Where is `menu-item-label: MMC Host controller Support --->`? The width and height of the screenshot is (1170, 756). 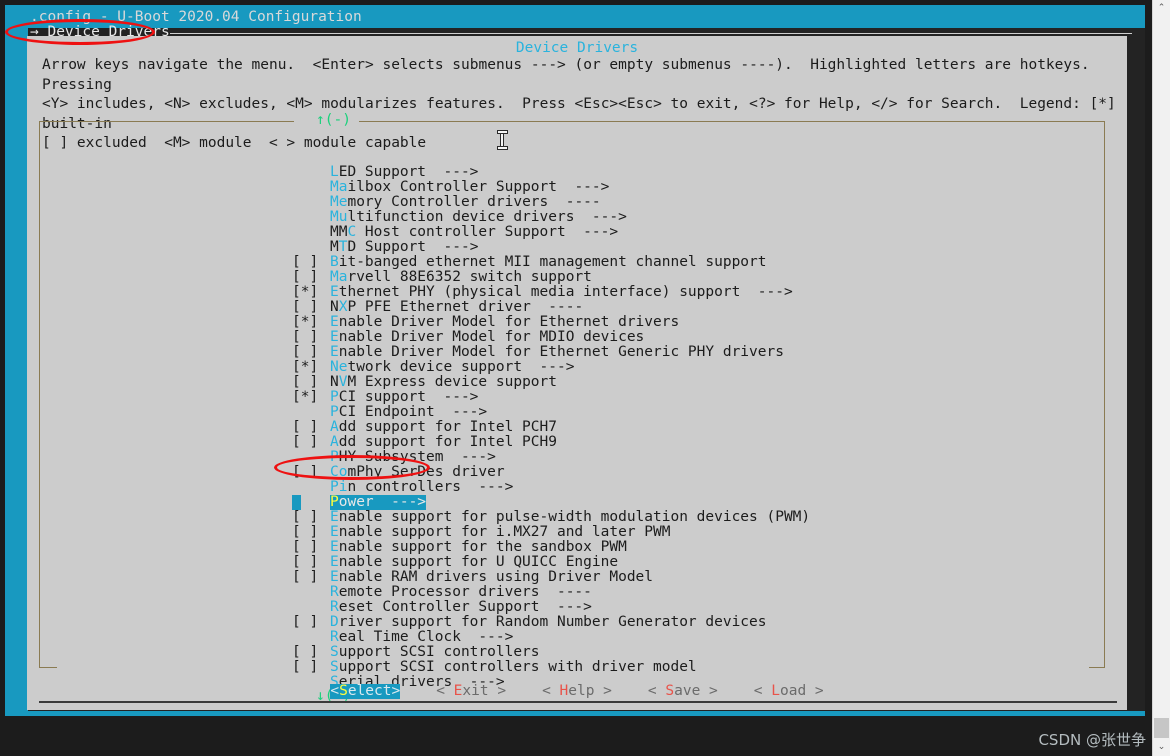 menu-item-label: MMC Host controller Support ---> is located at coordinates (474, 232).